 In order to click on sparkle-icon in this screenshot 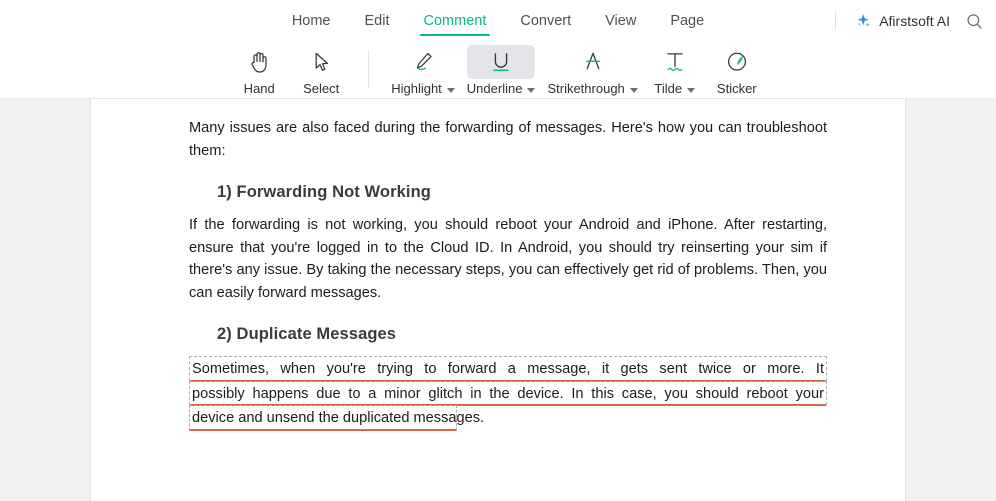, I will do `click(863, 21)`.